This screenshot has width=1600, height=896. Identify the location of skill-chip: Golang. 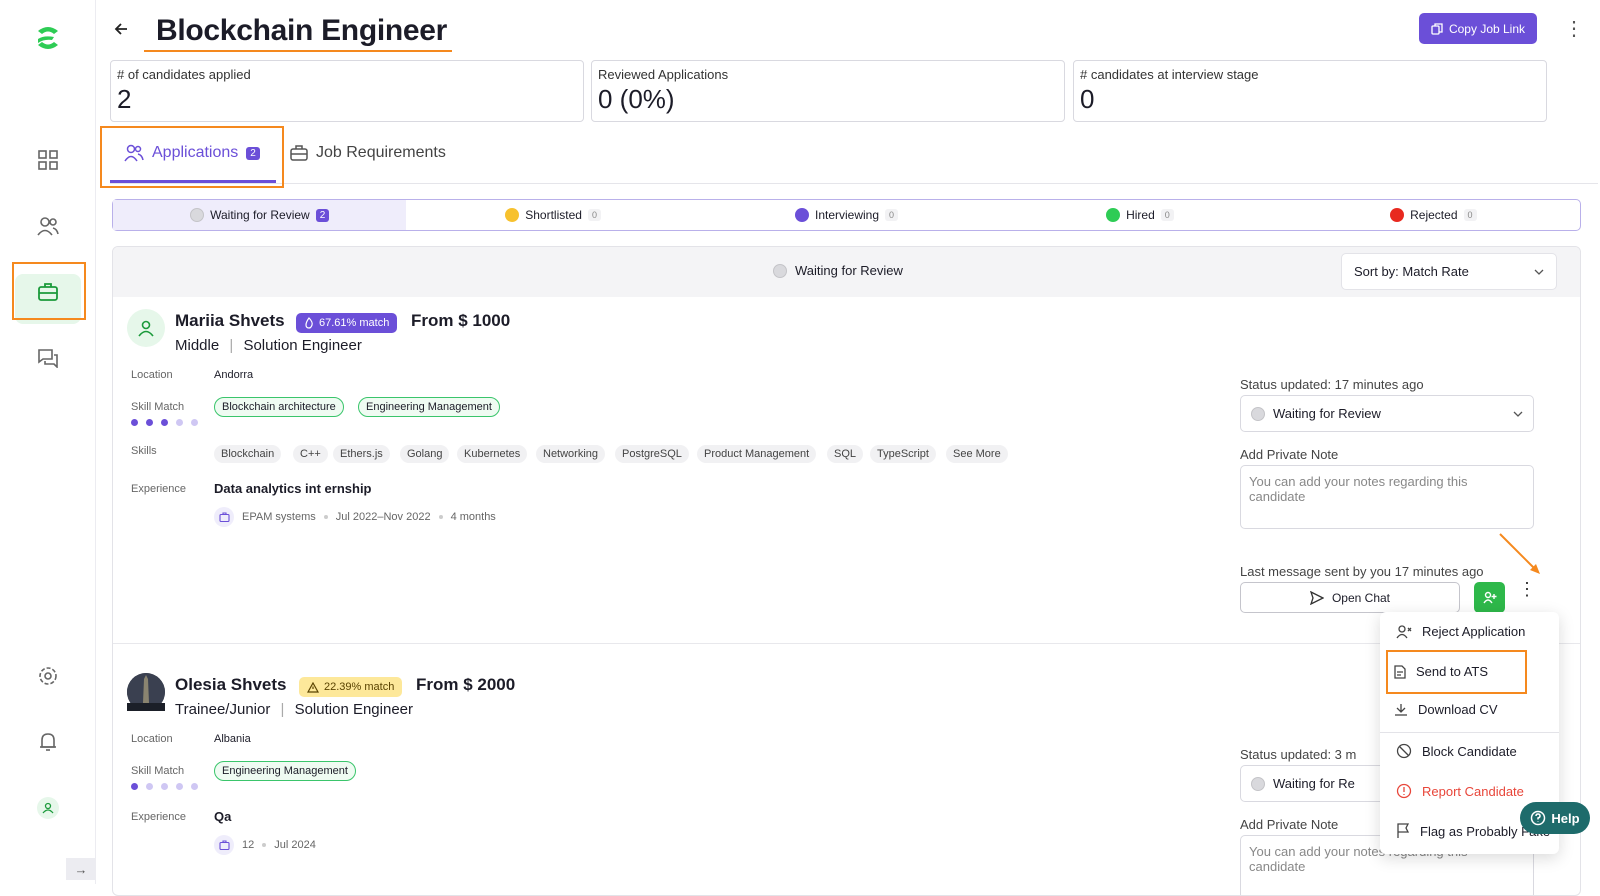
(425, 454).